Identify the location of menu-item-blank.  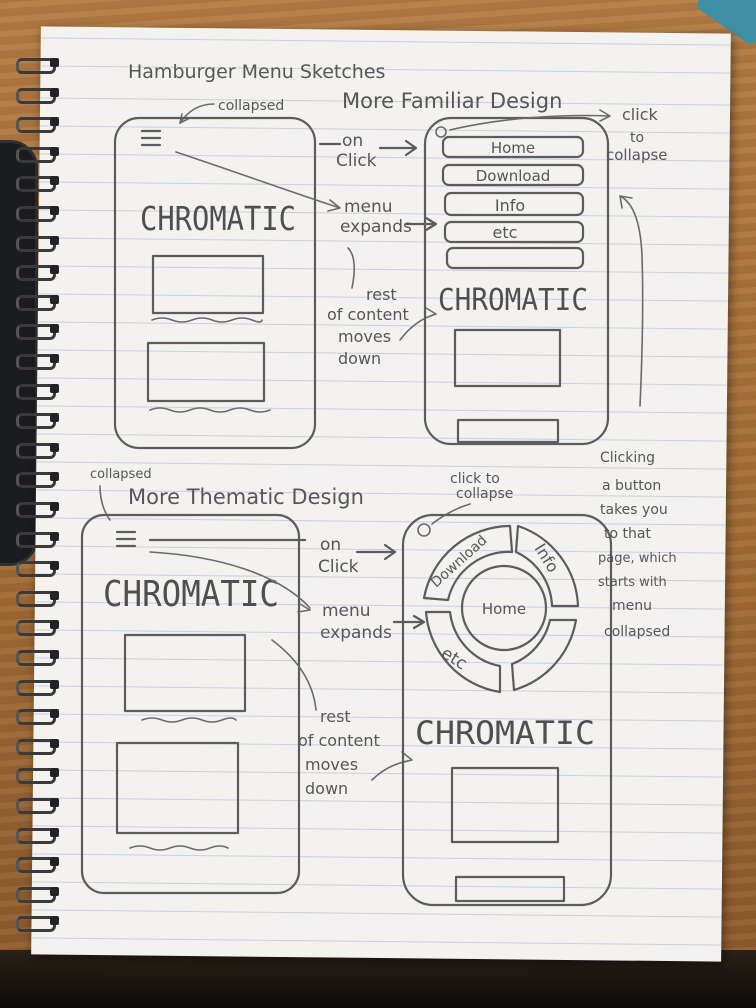
(515, 258).